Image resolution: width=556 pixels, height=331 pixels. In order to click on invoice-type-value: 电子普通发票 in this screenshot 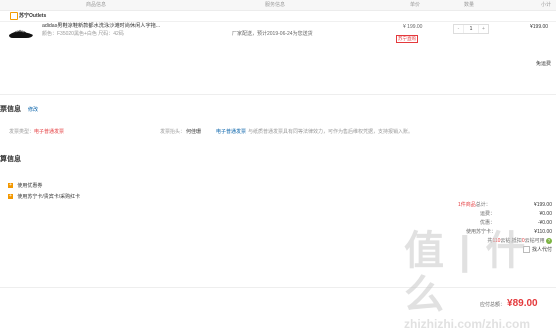, I will do `click(49, 132)`.